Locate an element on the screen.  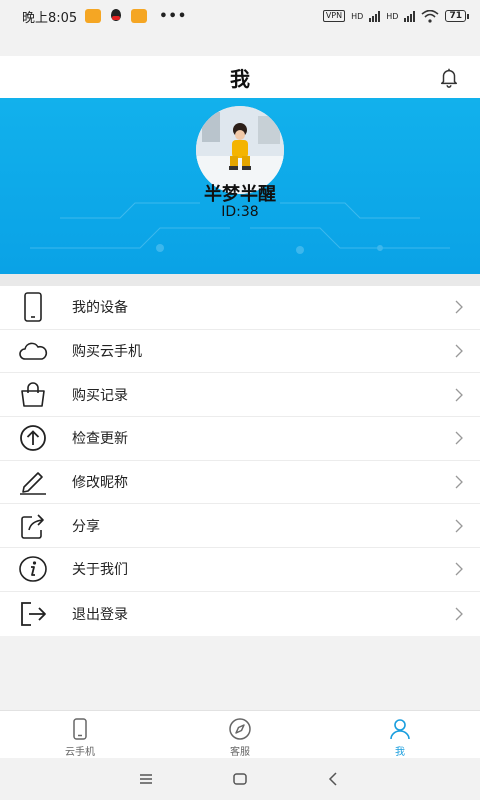
status-bar: 晚上8:05 ••• VPN HD HD 71 is located at coordinates (240, 16).